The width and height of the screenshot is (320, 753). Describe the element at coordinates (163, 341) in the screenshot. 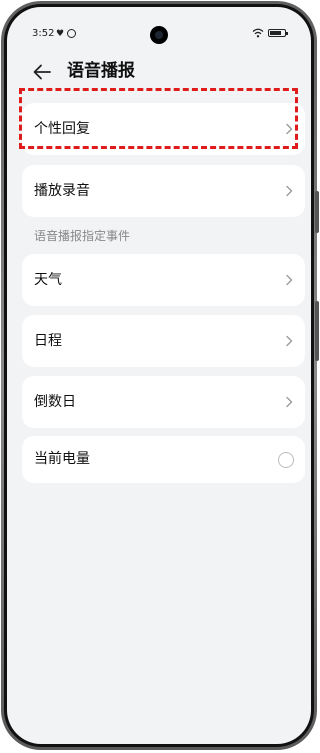

I see `list-item-schedule: 日程` at that location.